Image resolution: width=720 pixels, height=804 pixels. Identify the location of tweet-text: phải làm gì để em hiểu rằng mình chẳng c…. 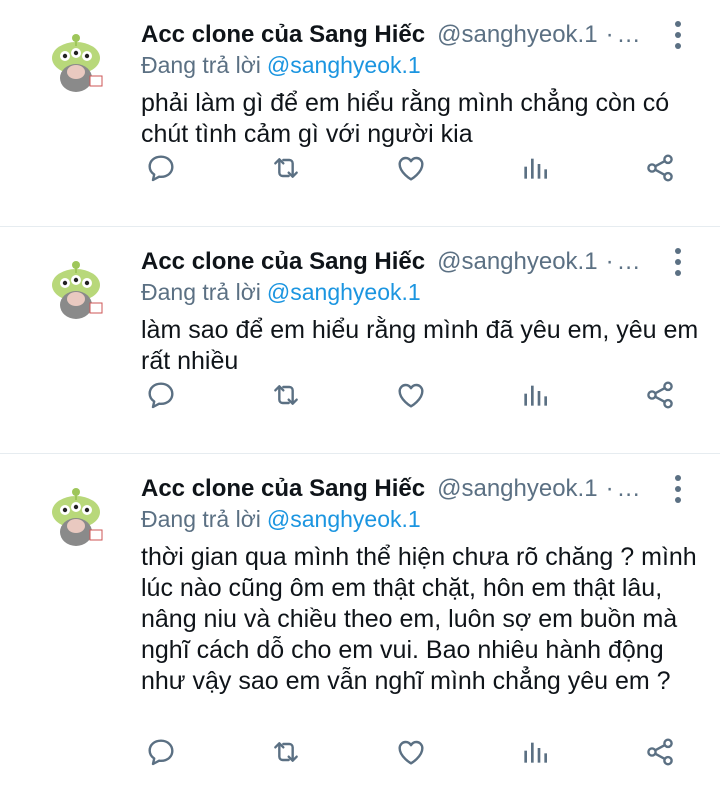
(405, 118).